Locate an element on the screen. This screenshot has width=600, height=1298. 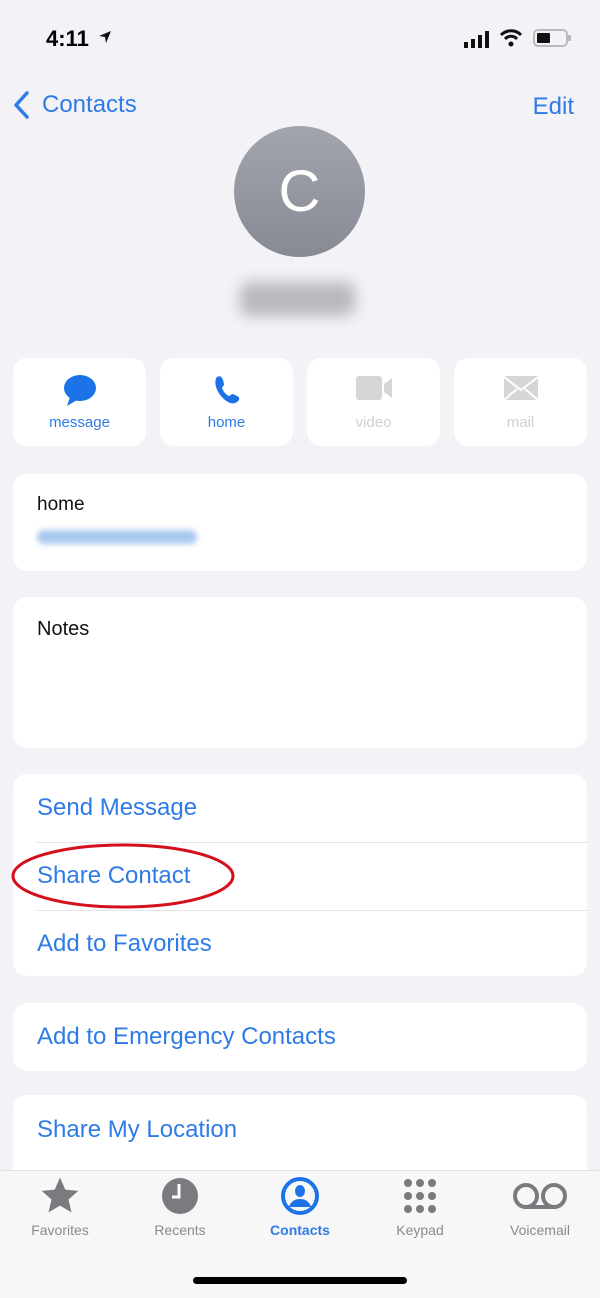
edit-button: Edit is located at coordinates (553, 107).